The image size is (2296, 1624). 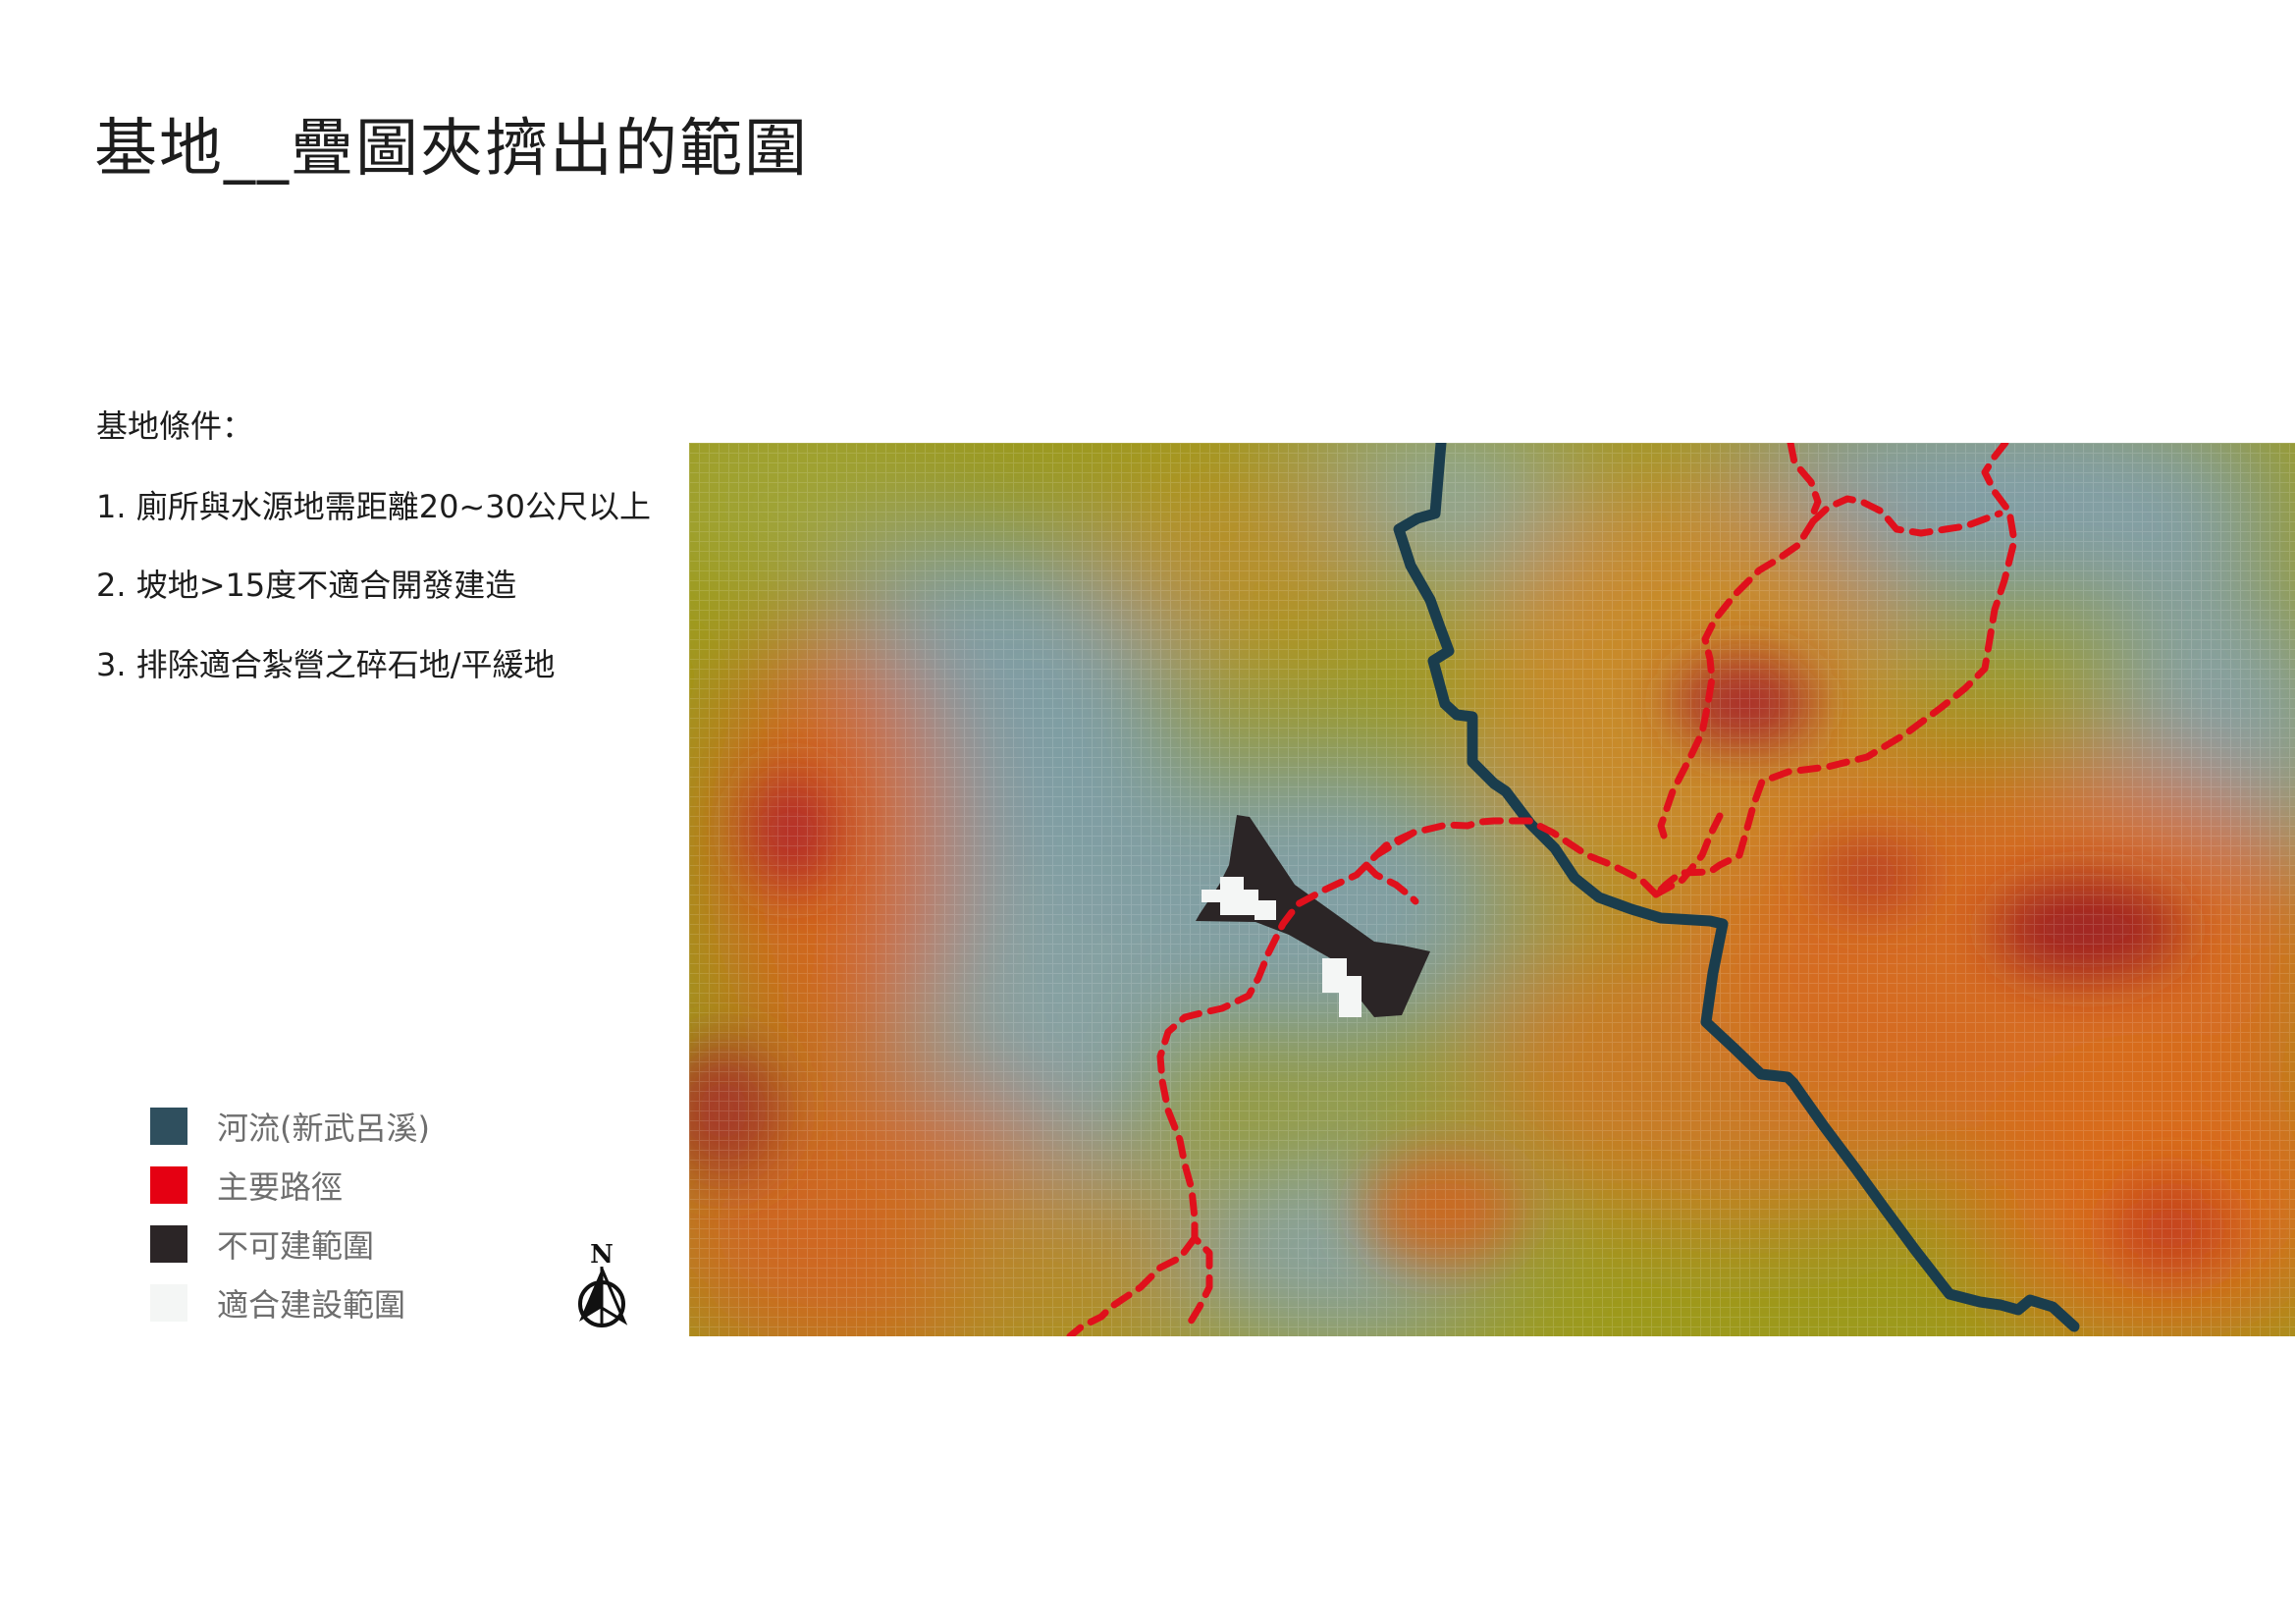 I want to click on legend-item-buildable: 適合建設範圍, so click(x=278, y=1303).